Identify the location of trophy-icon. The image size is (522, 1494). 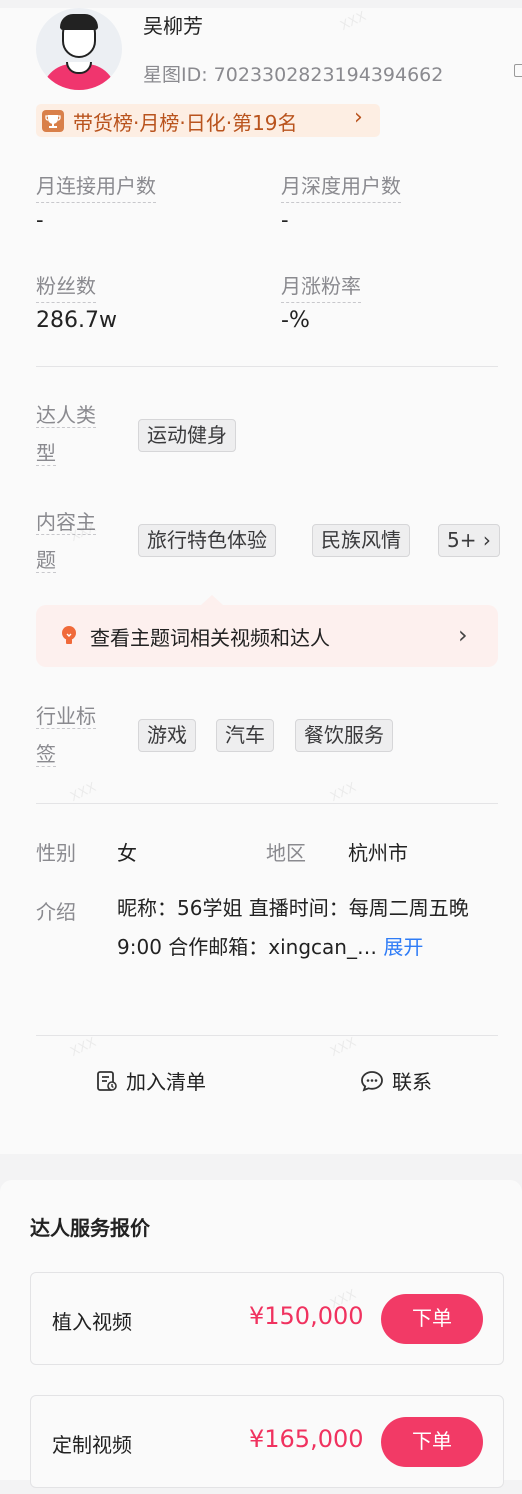
(53, 121).